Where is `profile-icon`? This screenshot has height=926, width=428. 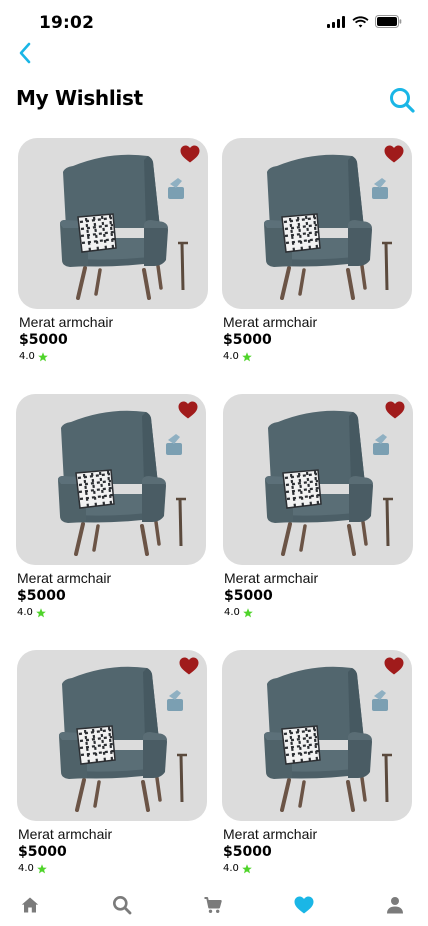 profile-icon is located at coordinates (395, 905).